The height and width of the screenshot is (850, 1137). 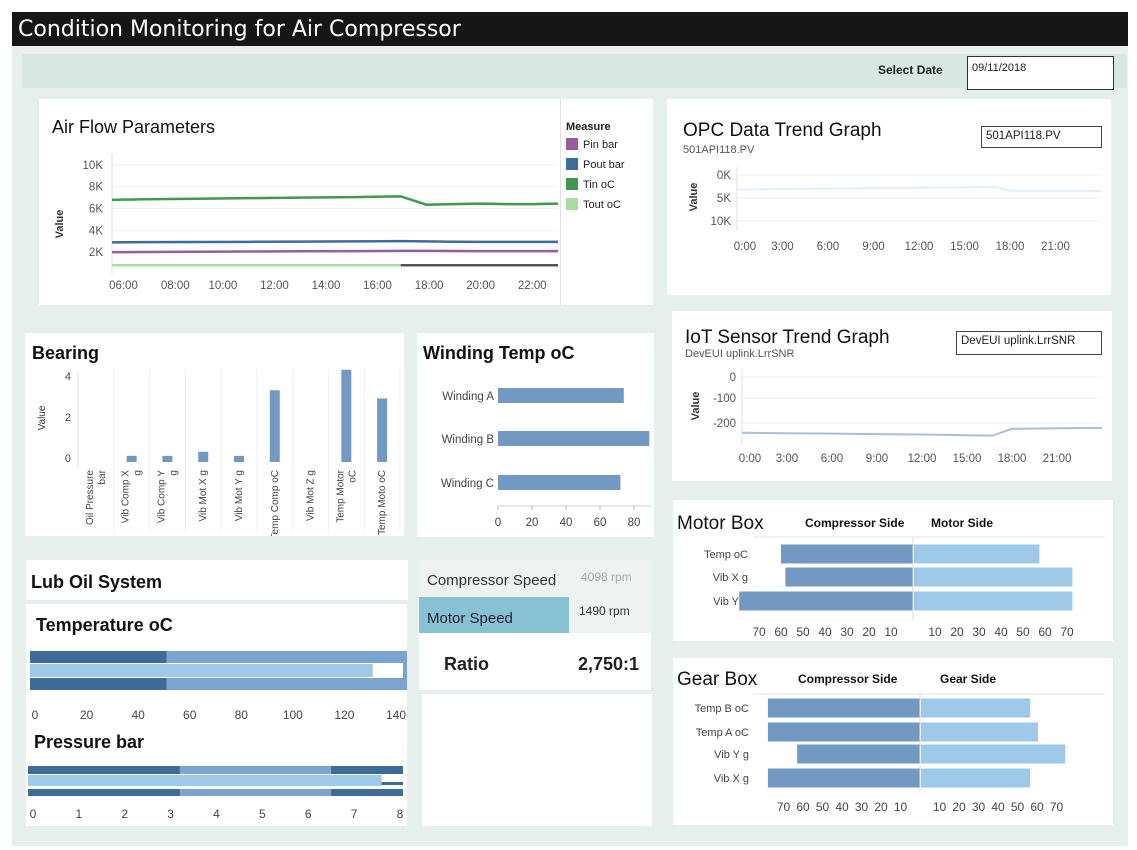 What do you see at coordinates (190, 715) in the screenshot?
I see `temp-tick-label: 60` at bounding box center [190, 715].